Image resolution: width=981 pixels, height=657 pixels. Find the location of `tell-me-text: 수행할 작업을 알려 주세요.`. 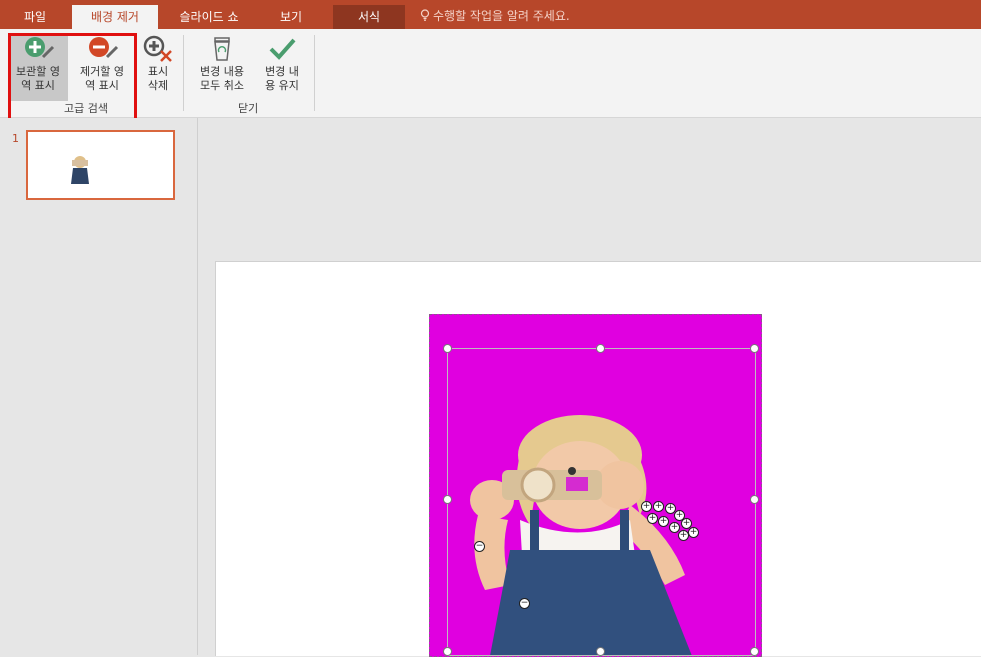

tell-me-text: 수행할 작업을 알려 주세요. is located at coordinates (501, 16).